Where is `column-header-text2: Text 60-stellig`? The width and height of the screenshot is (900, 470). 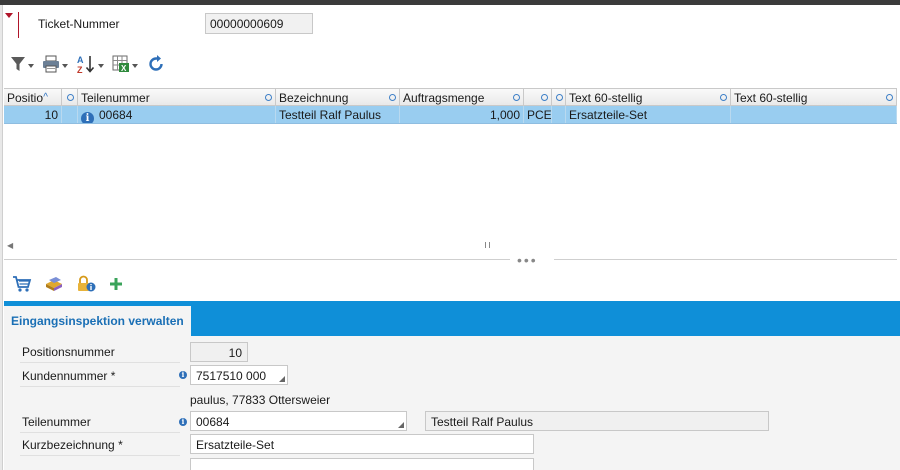
column-header-text2: Text 60-stellig is located at coordinates (814, 97).